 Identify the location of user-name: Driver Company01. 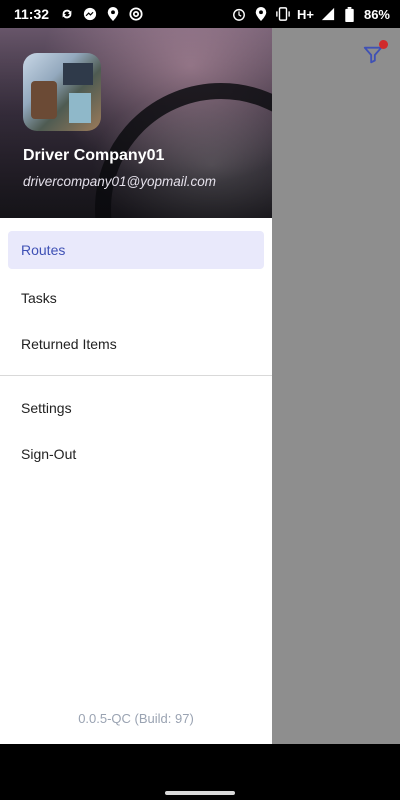
(94, 155).